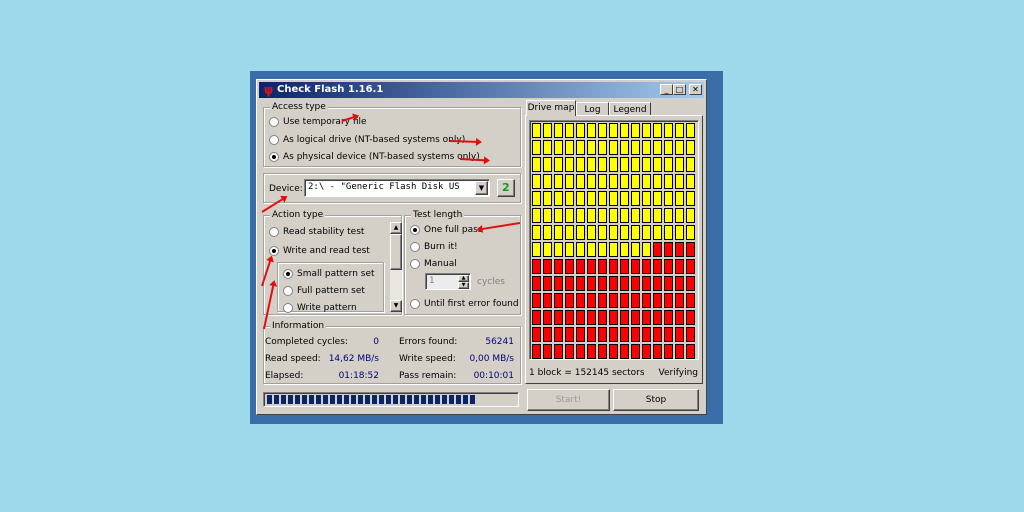  What do you see at coordinates (376, 342) in the screenshot?
I see `completed-cycles-value: 0` at bounding box center [376, 342].